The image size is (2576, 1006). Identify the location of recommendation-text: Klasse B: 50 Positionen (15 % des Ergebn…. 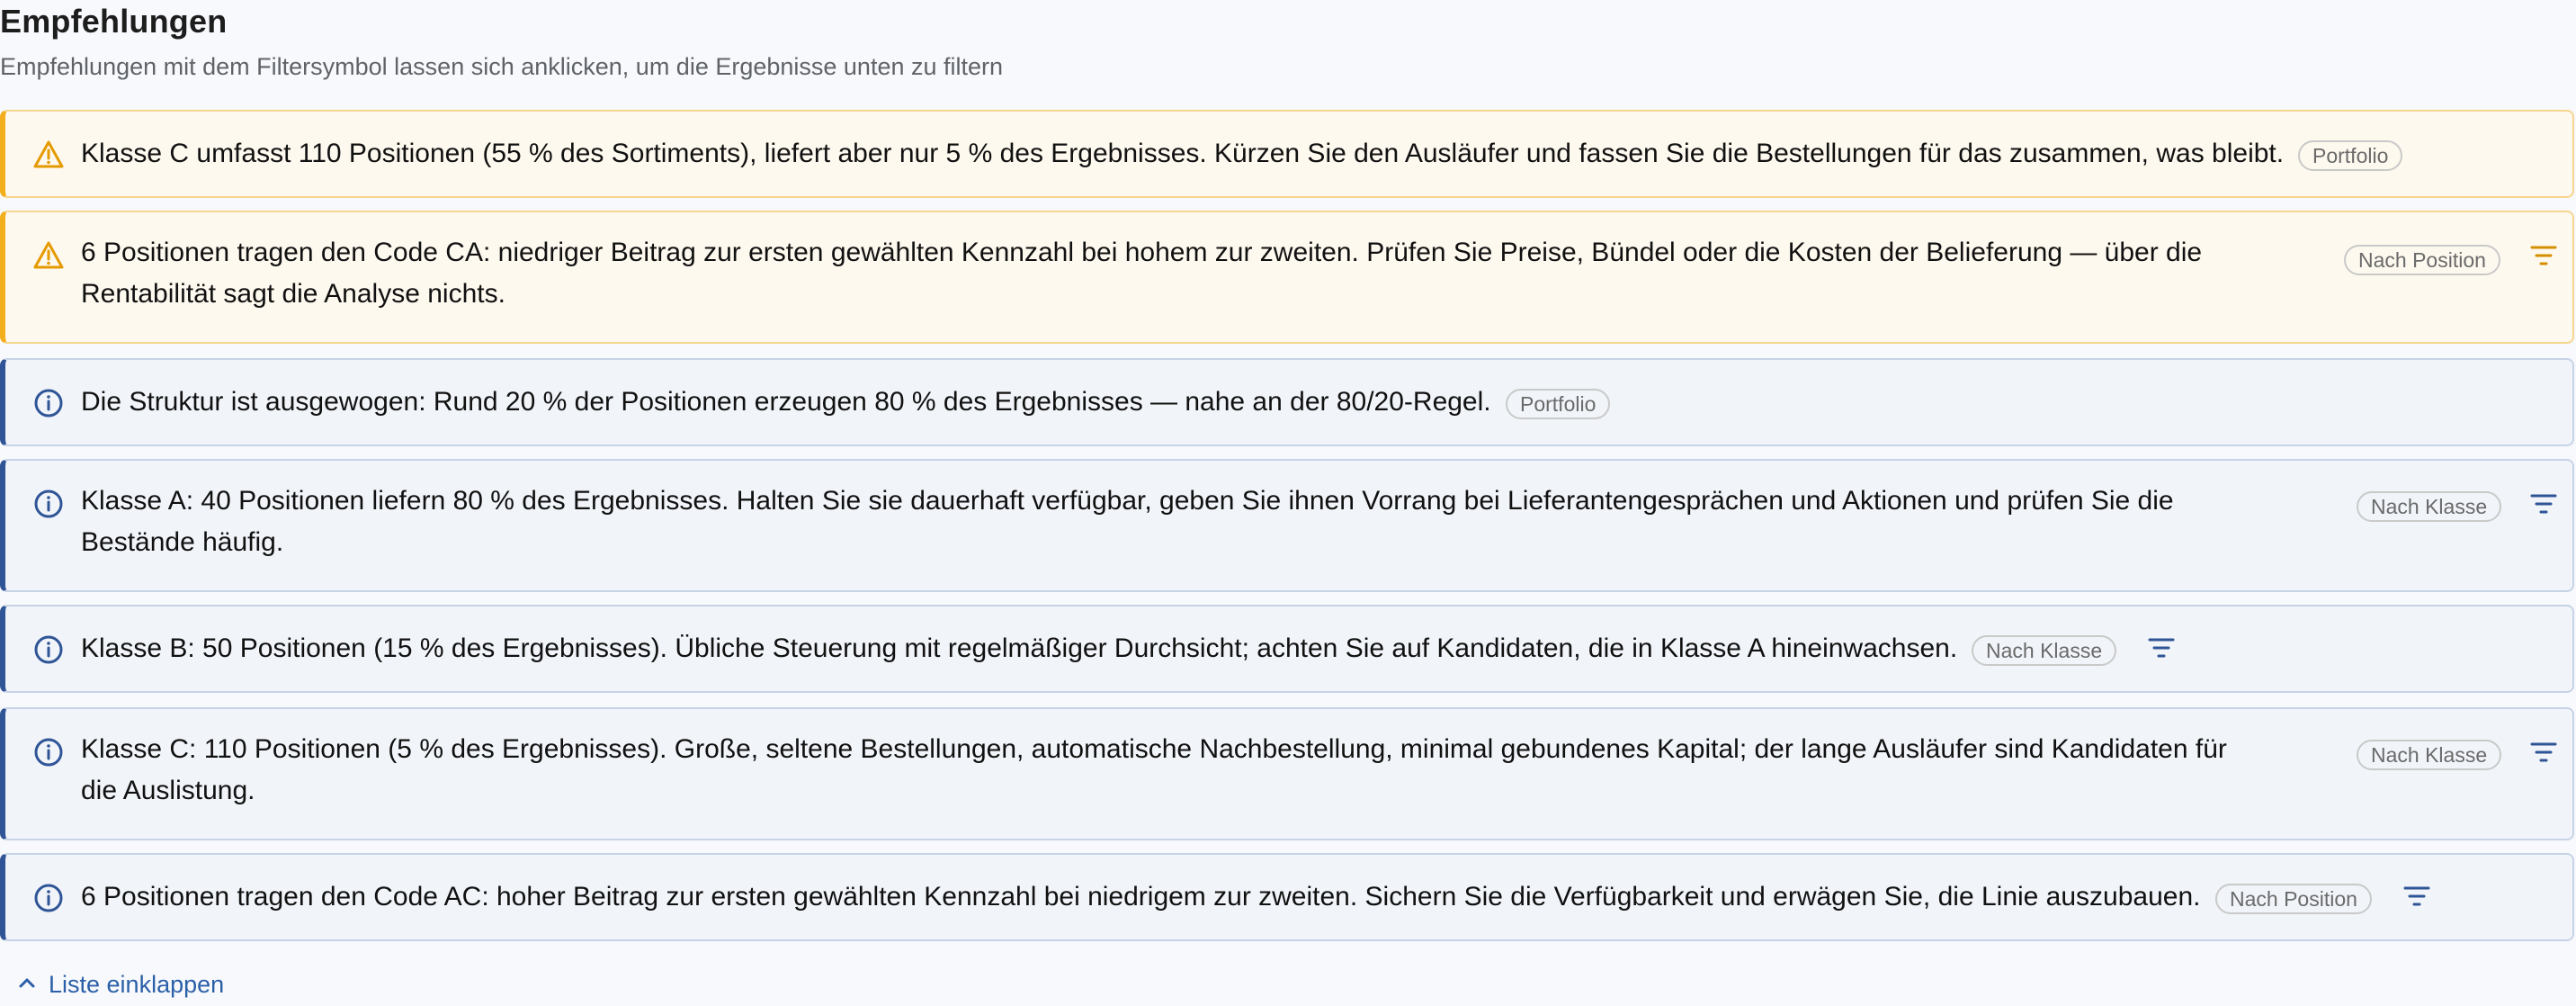
(1019, 648).